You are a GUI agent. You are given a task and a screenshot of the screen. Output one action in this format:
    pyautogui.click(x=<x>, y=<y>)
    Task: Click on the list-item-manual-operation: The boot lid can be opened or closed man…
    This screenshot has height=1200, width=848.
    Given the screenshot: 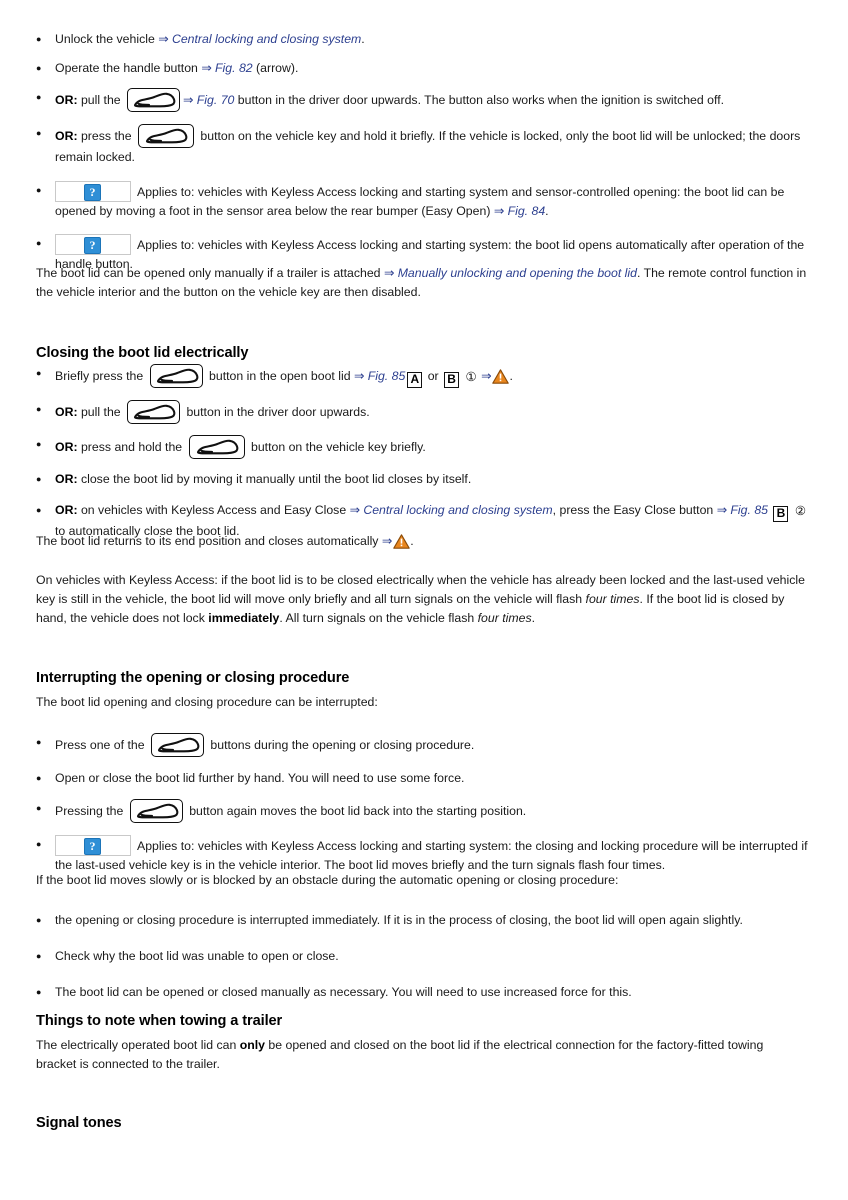 What is the action you would take?
    pyautogui.click(x=389, y=992)
    